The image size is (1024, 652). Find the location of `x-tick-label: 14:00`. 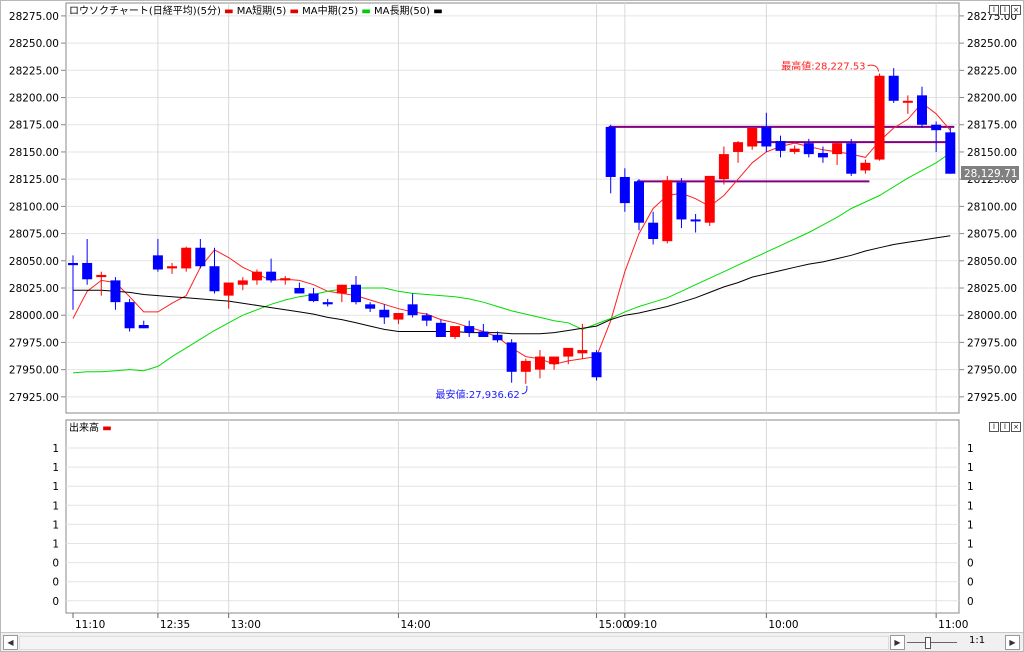

x-tick-label: 14:00 is located at coordinates (415, 625).